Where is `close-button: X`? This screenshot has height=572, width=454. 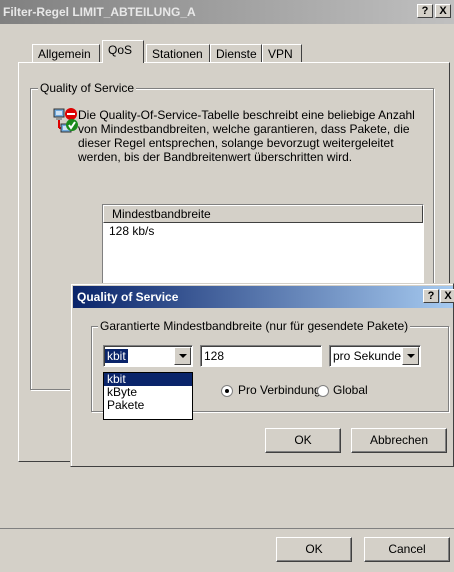 close-button: X is located at coordinates (443, 11).